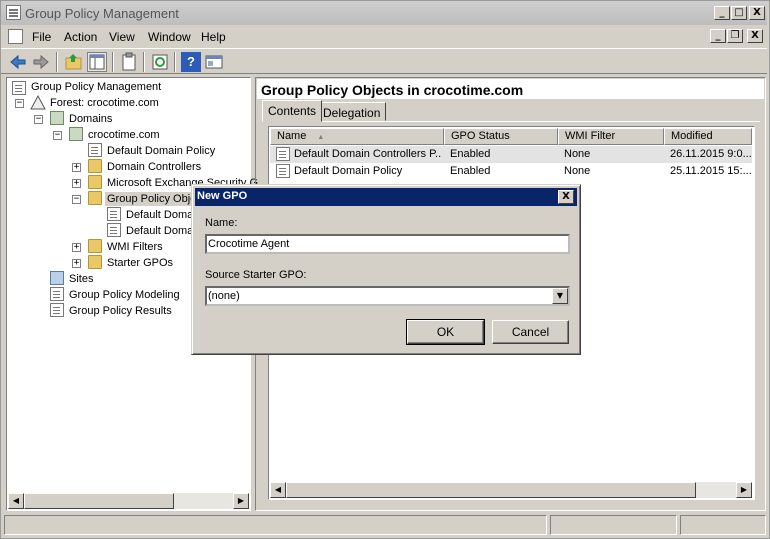  I want to click on name-field: Crocotime Agent, so click(387, 244).